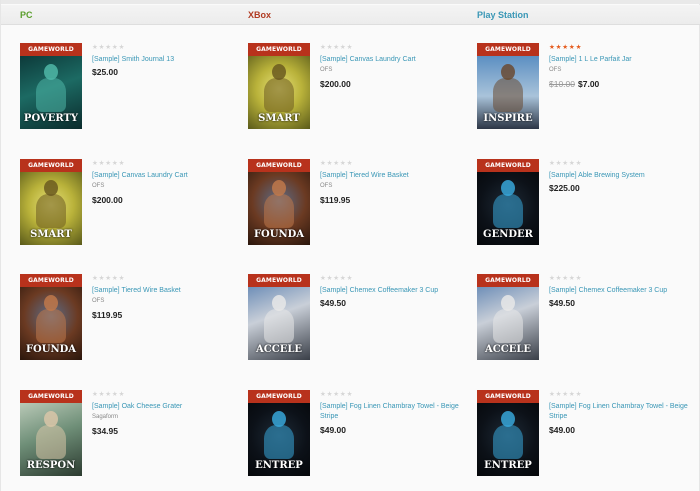 The height and width of the screenshot is (491, 700). What do you see at coordinates (350, 15) in the screenshot?
I see `column-headers: PC XBox Play Station` at bounding box center [350, 15].